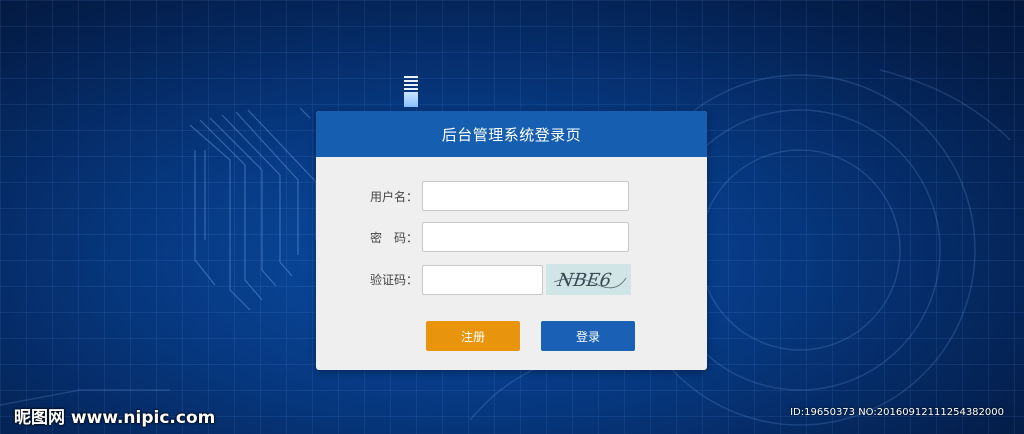  I want to click on tab-bars, so click(411, 83).